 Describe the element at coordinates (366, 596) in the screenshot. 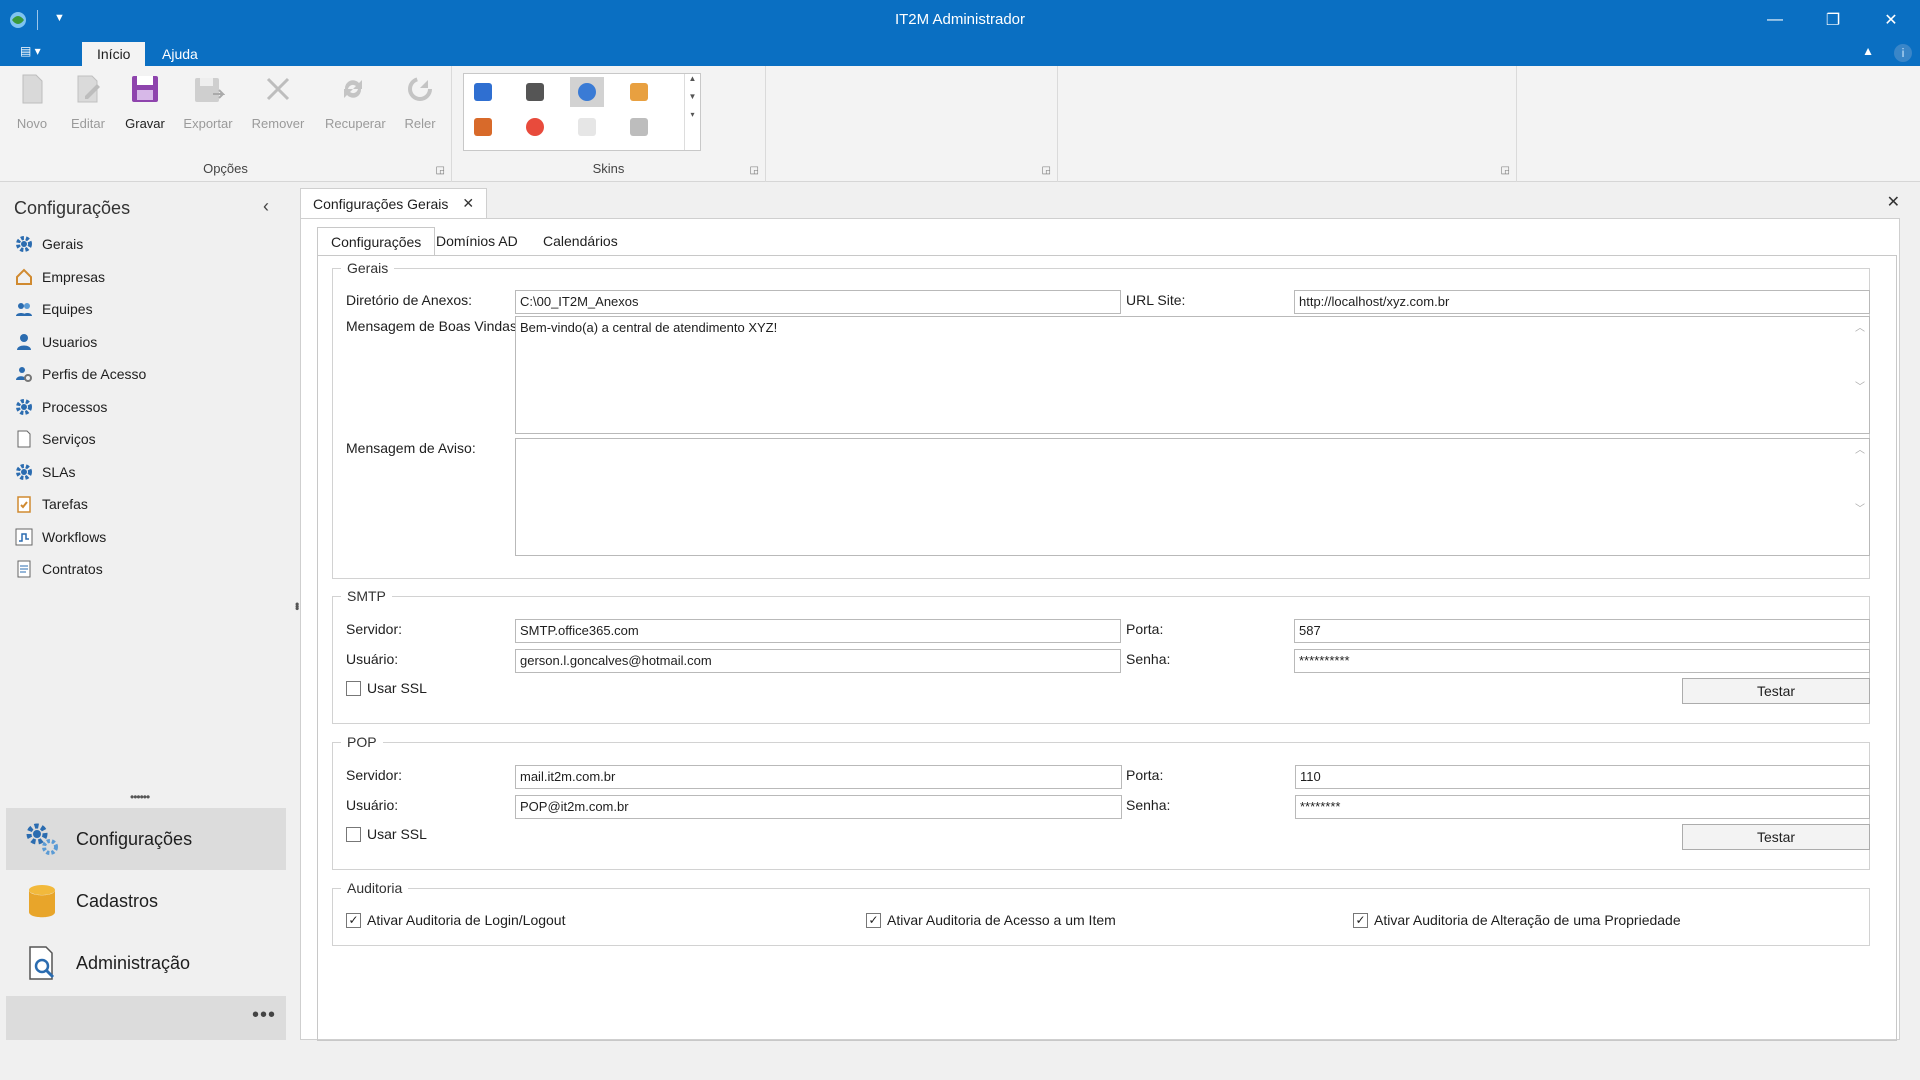

I see `group-smtp-legend: SMTP` at that location.